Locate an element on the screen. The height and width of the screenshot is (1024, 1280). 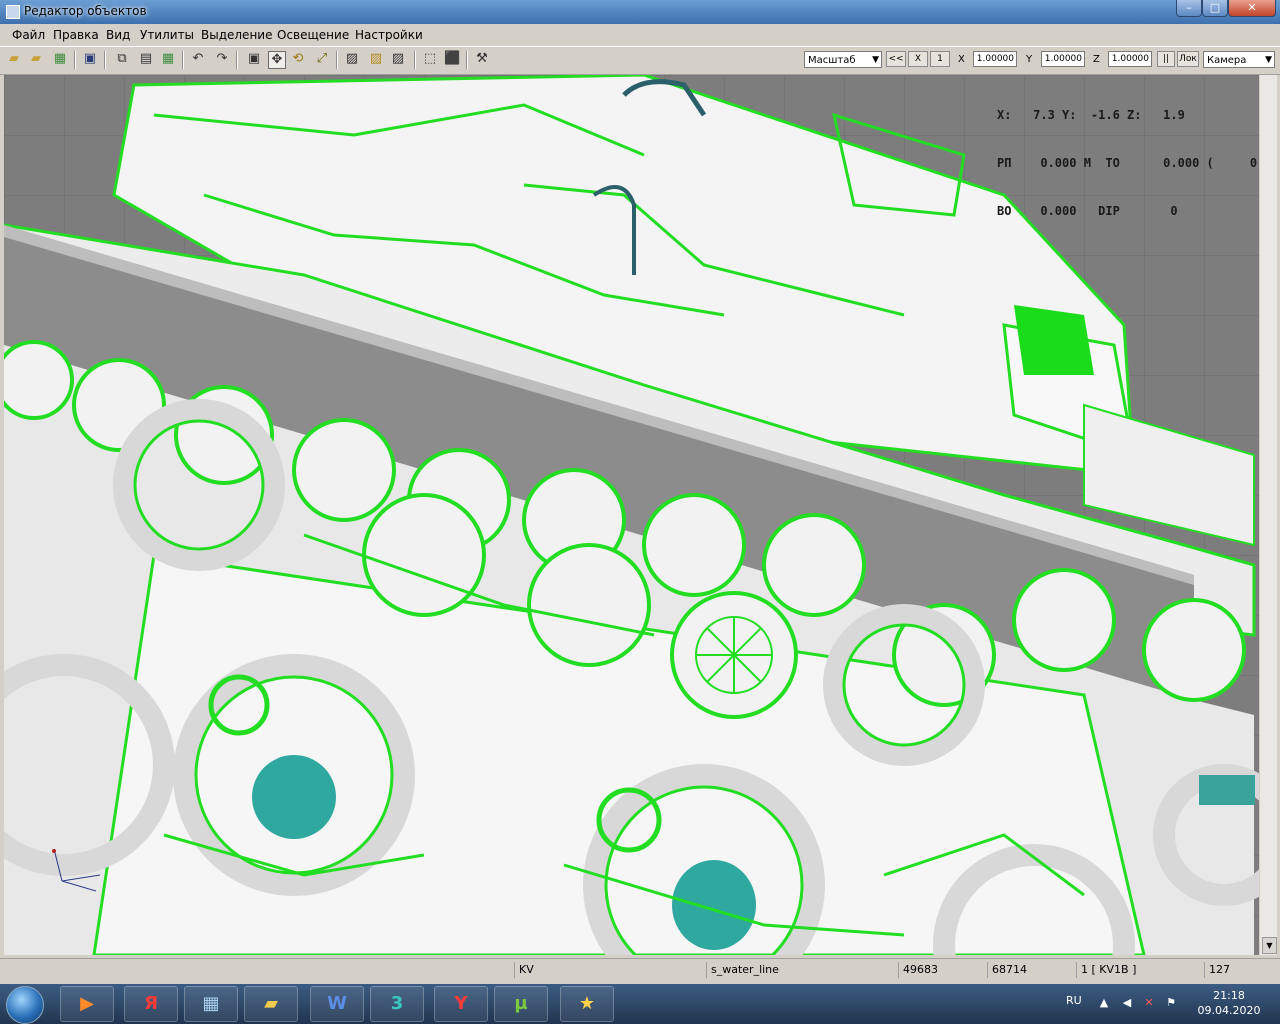
status-vertex-count: 49683 is located at coordinates (942, 970).